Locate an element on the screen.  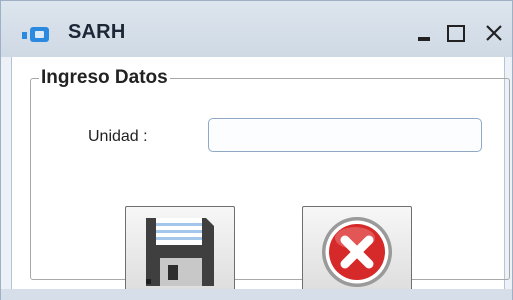
unit-label: Unidad : is located at coordinates (118, 136).